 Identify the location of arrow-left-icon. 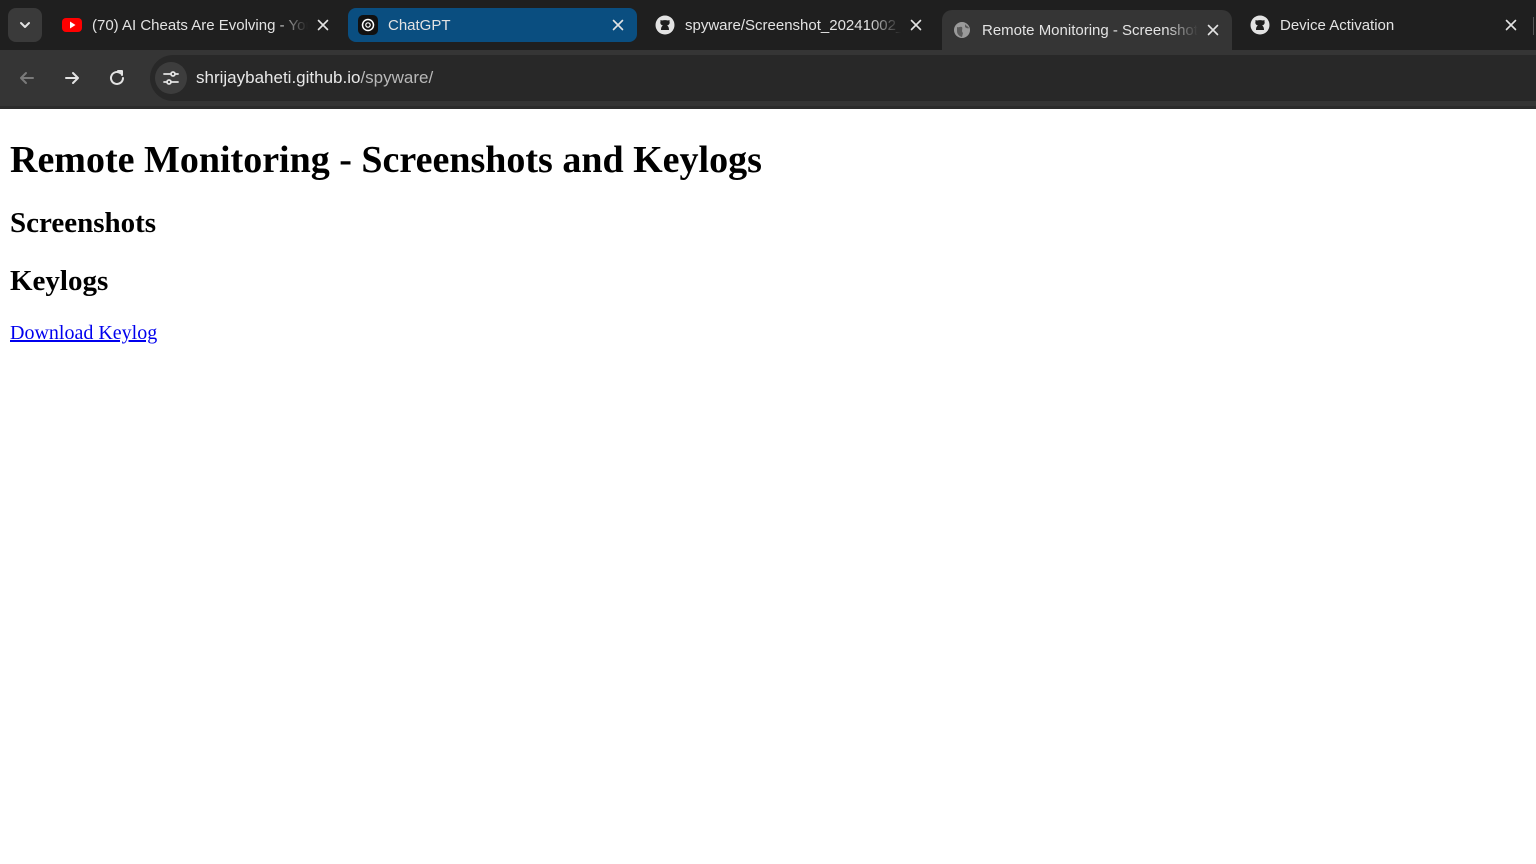
(27, 78).